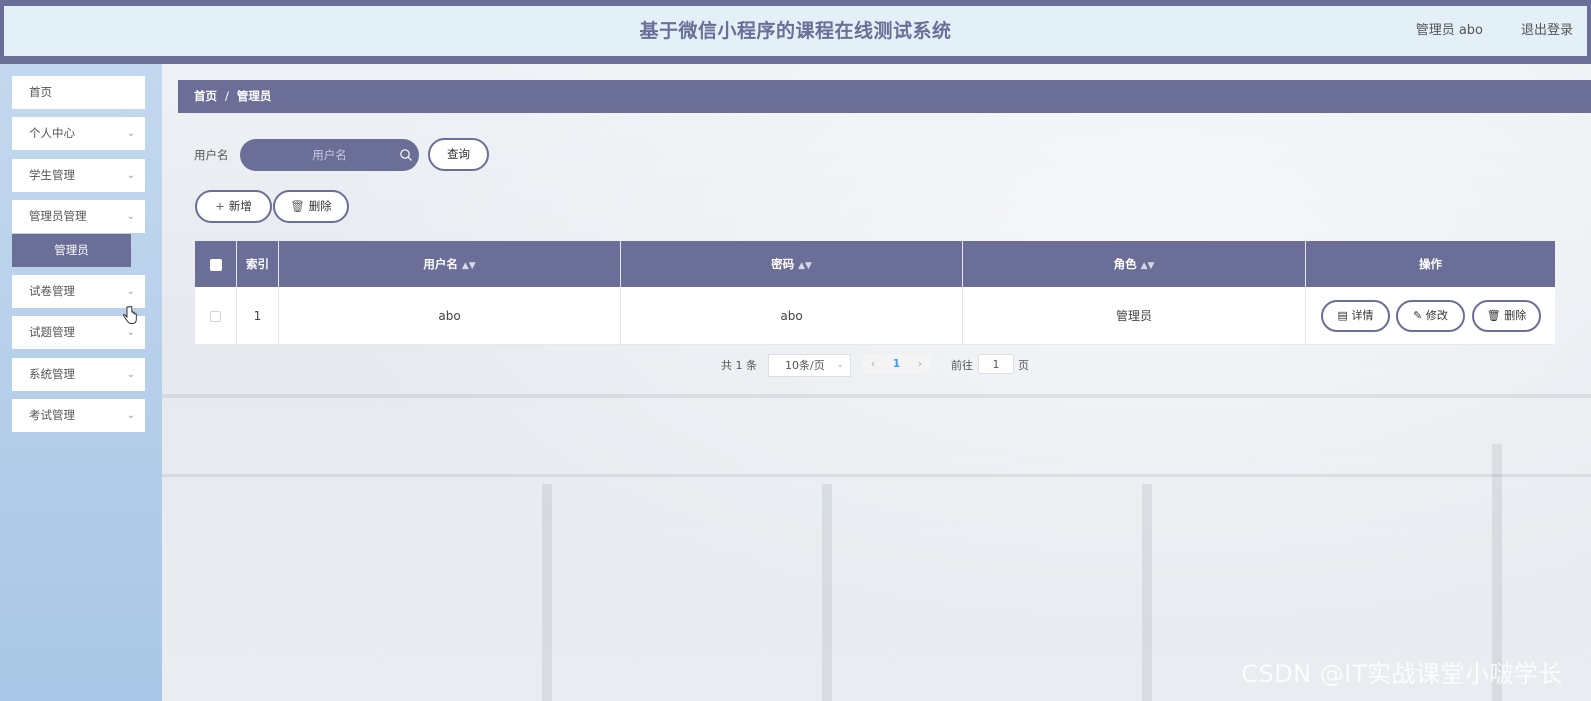 The height and width of the screenshot is (701, 1591). I want to click on select-all-checkbox, so click(215, 264).